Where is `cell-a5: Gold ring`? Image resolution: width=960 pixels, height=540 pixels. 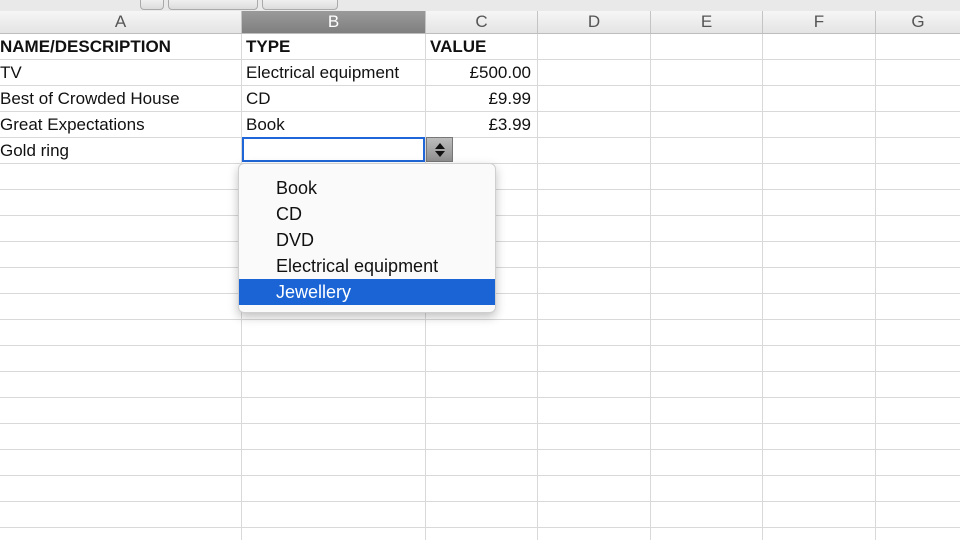
cell-a5: Gold ring is located at coordinates (120, 151).